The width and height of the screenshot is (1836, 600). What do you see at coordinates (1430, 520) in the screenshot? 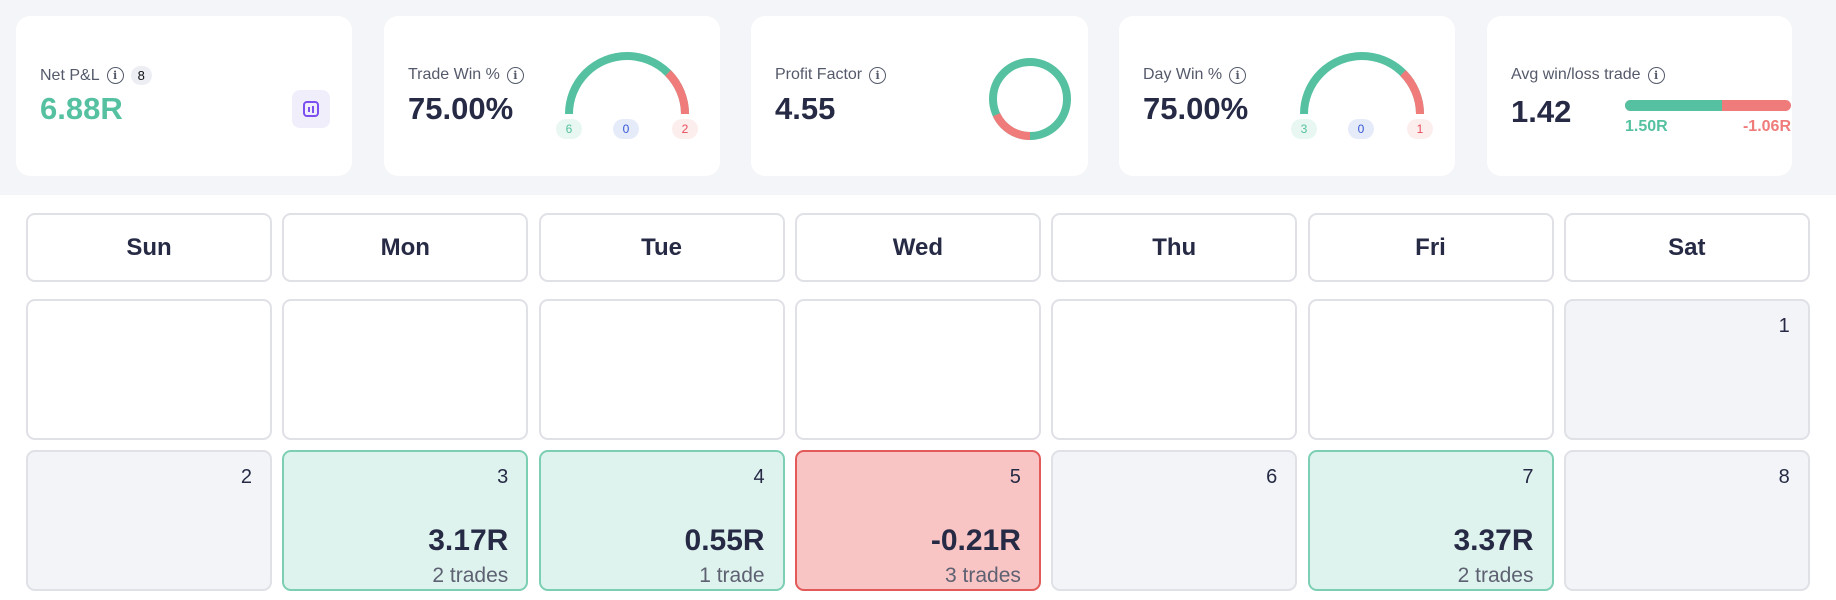
I see `calendar-day-7: 7 3.37R 2 trades` at bounding box center [1430, 520].